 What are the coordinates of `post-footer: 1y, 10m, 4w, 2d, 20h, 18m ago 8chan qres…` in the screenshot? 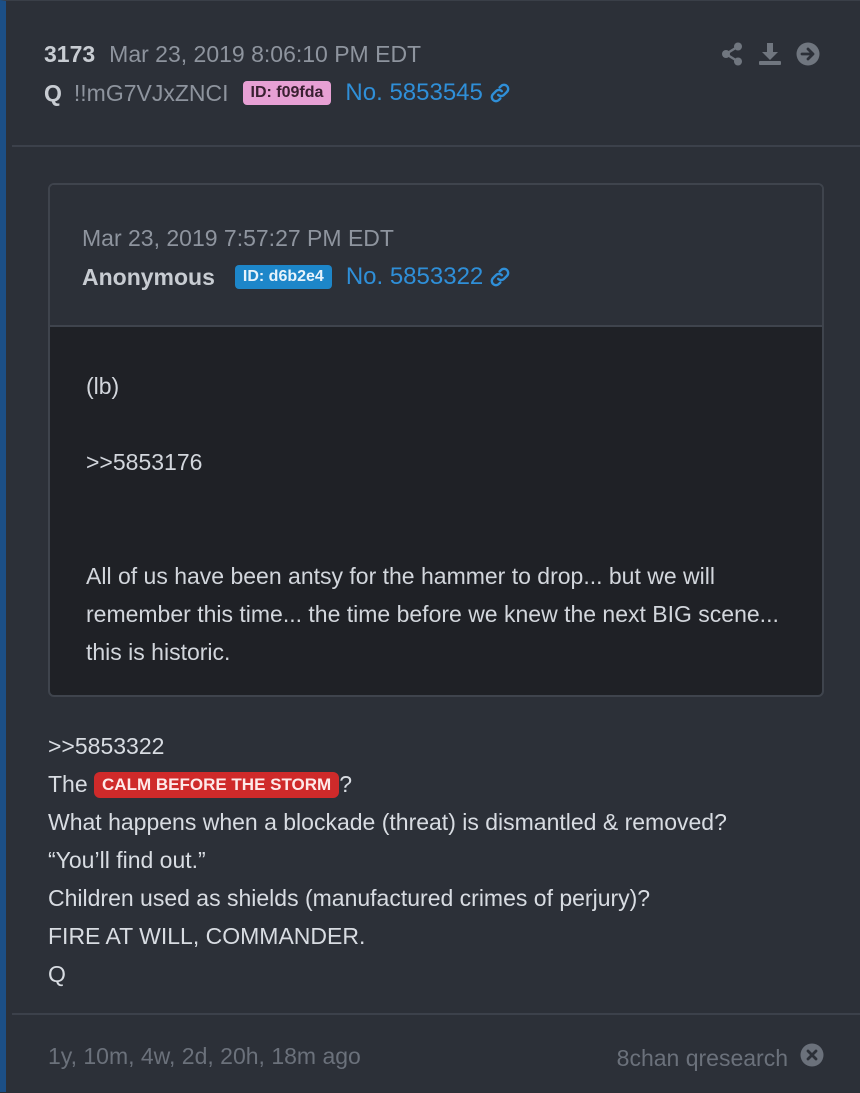 It's located at (436, 1053).